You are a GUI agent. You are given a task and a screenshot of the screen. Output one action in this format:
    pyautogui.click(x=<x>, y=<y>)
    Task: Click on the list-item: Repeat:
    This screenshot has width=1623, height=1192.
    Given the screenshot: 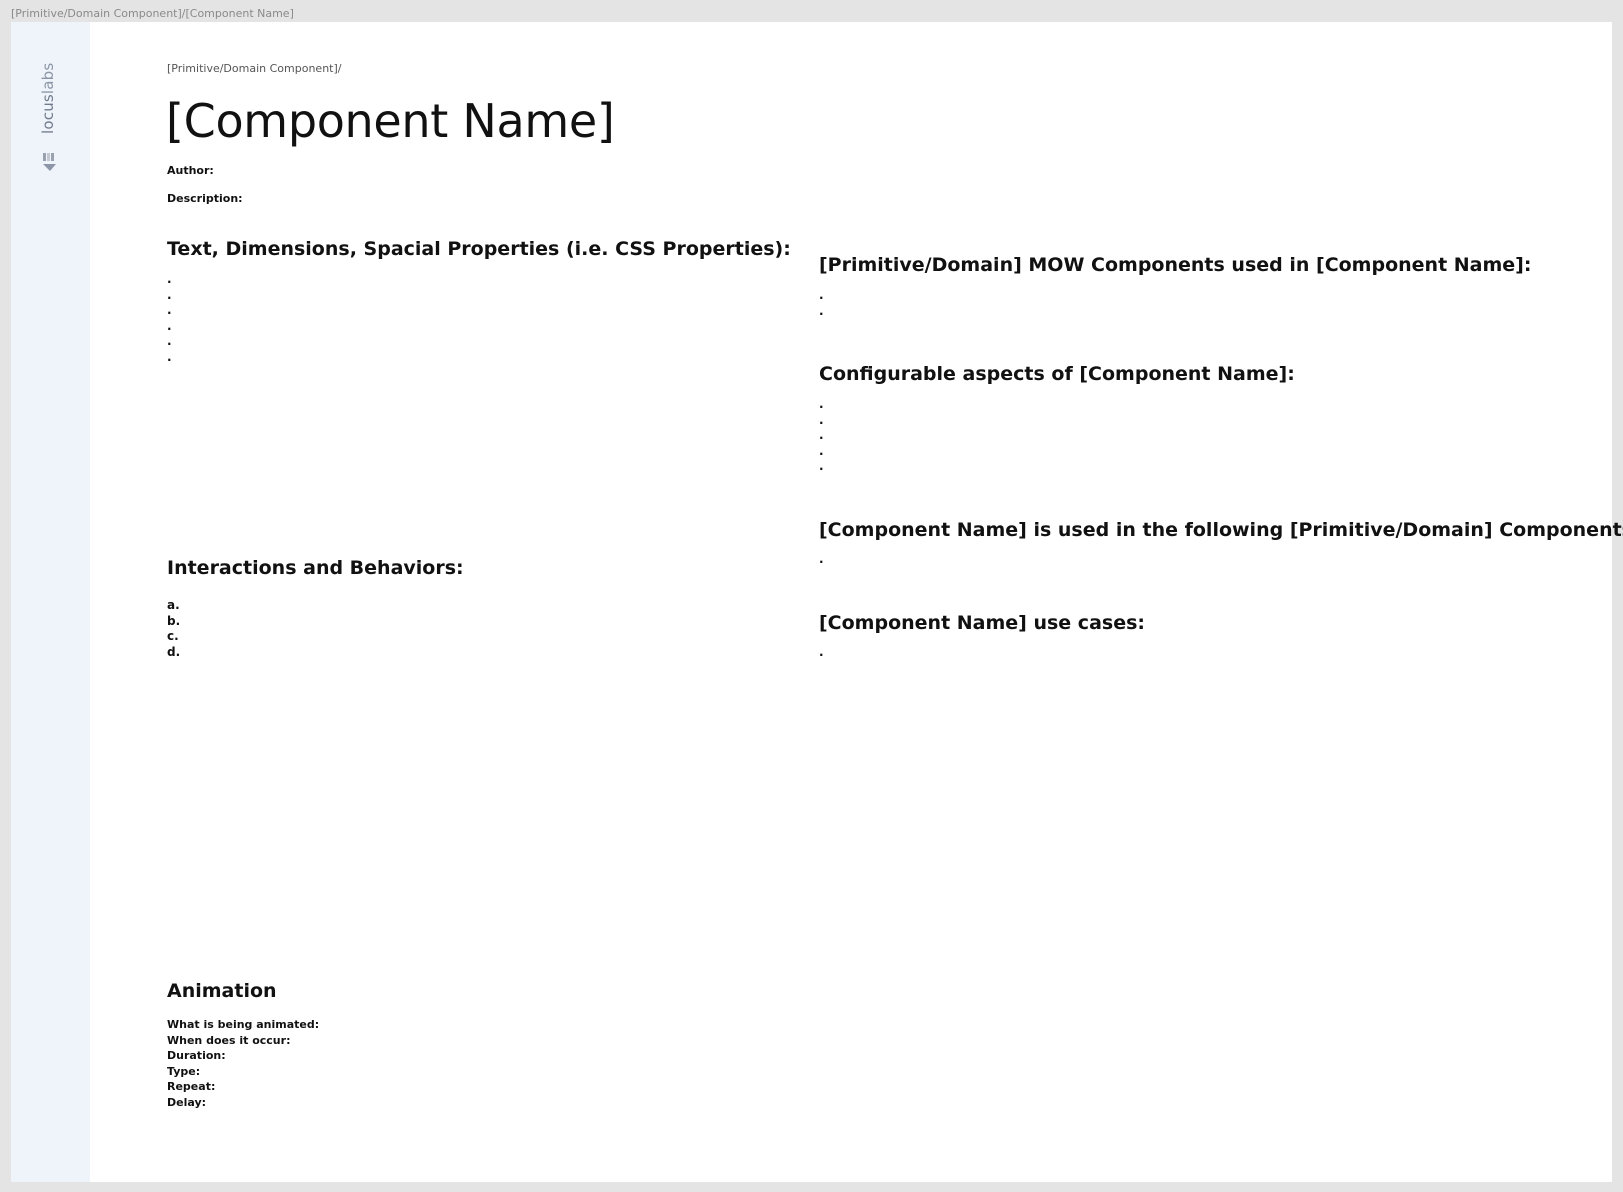 What is the action you would take?
    pyautogui.click(x=191, y=1086)
    